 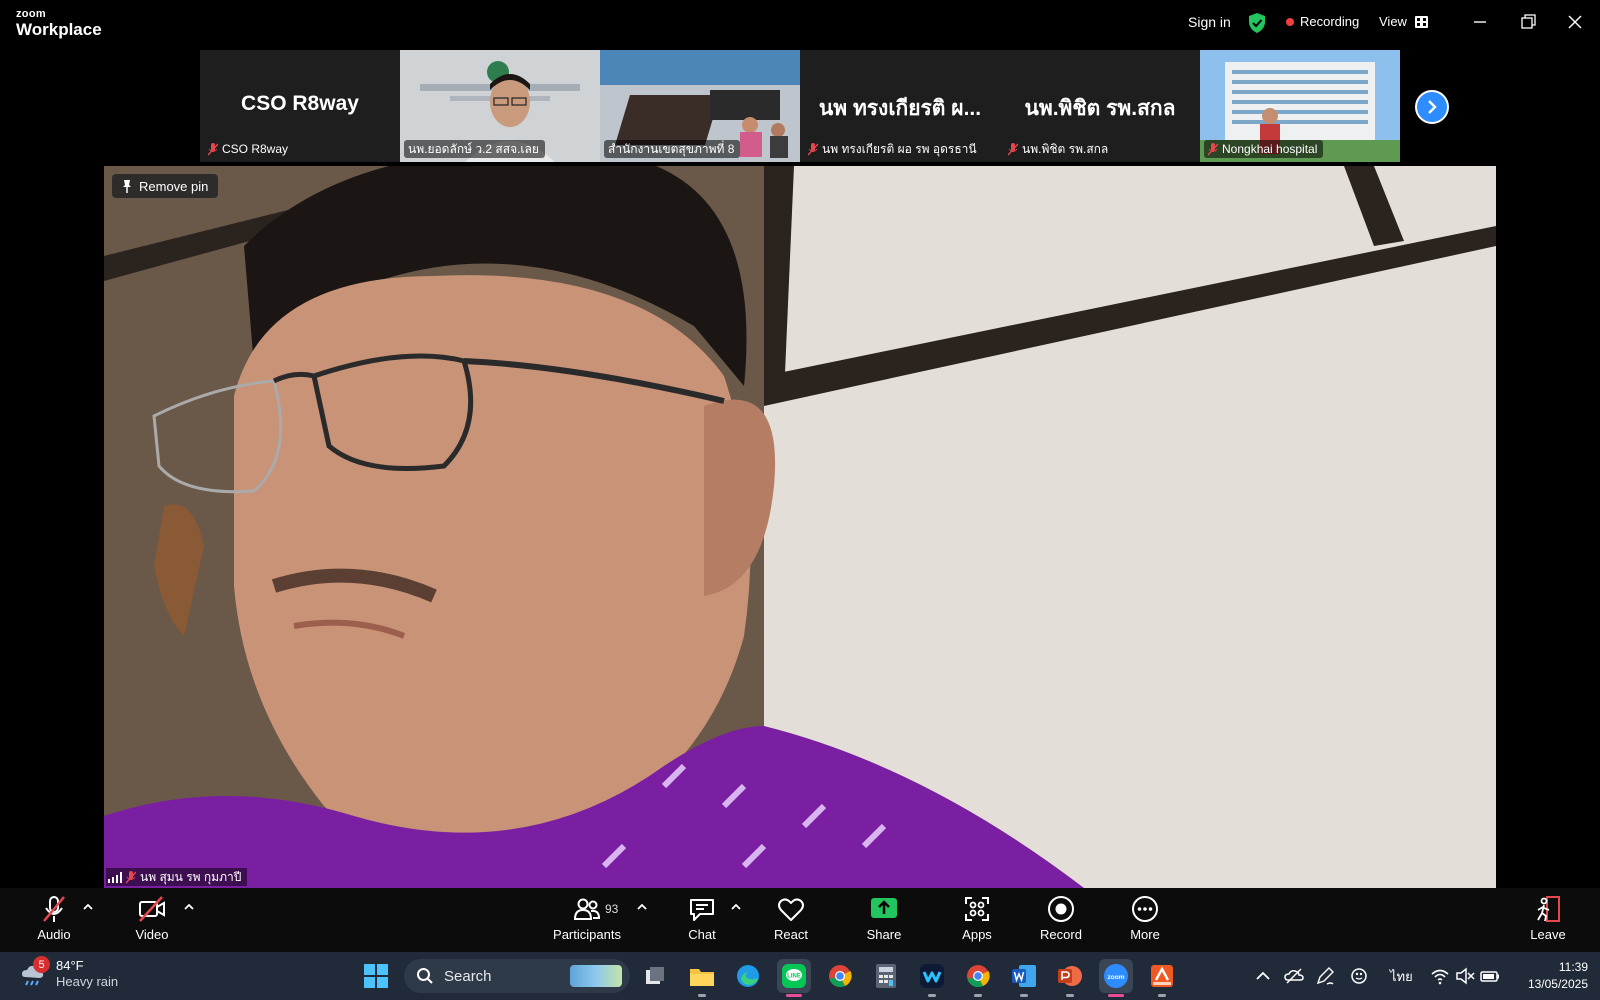 I want to click on chat-options-caret-icon, so click(x=736, y=907).